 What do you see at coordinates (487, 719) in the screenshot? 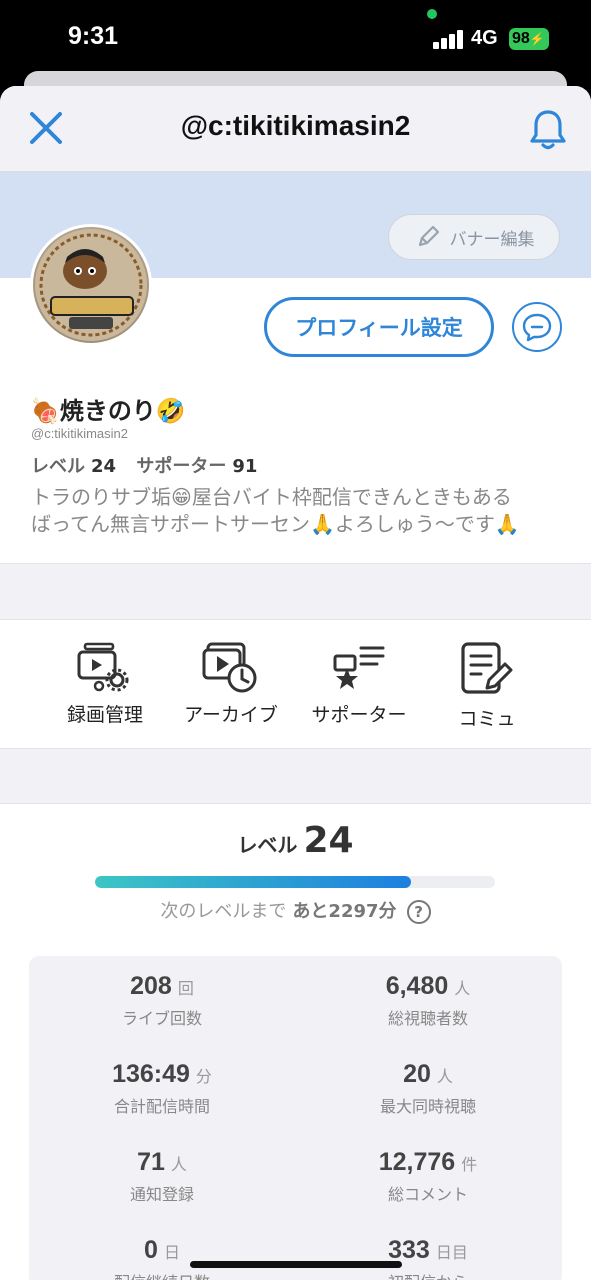
I see `action-label: コミュ` at bounding box center [487, 719].